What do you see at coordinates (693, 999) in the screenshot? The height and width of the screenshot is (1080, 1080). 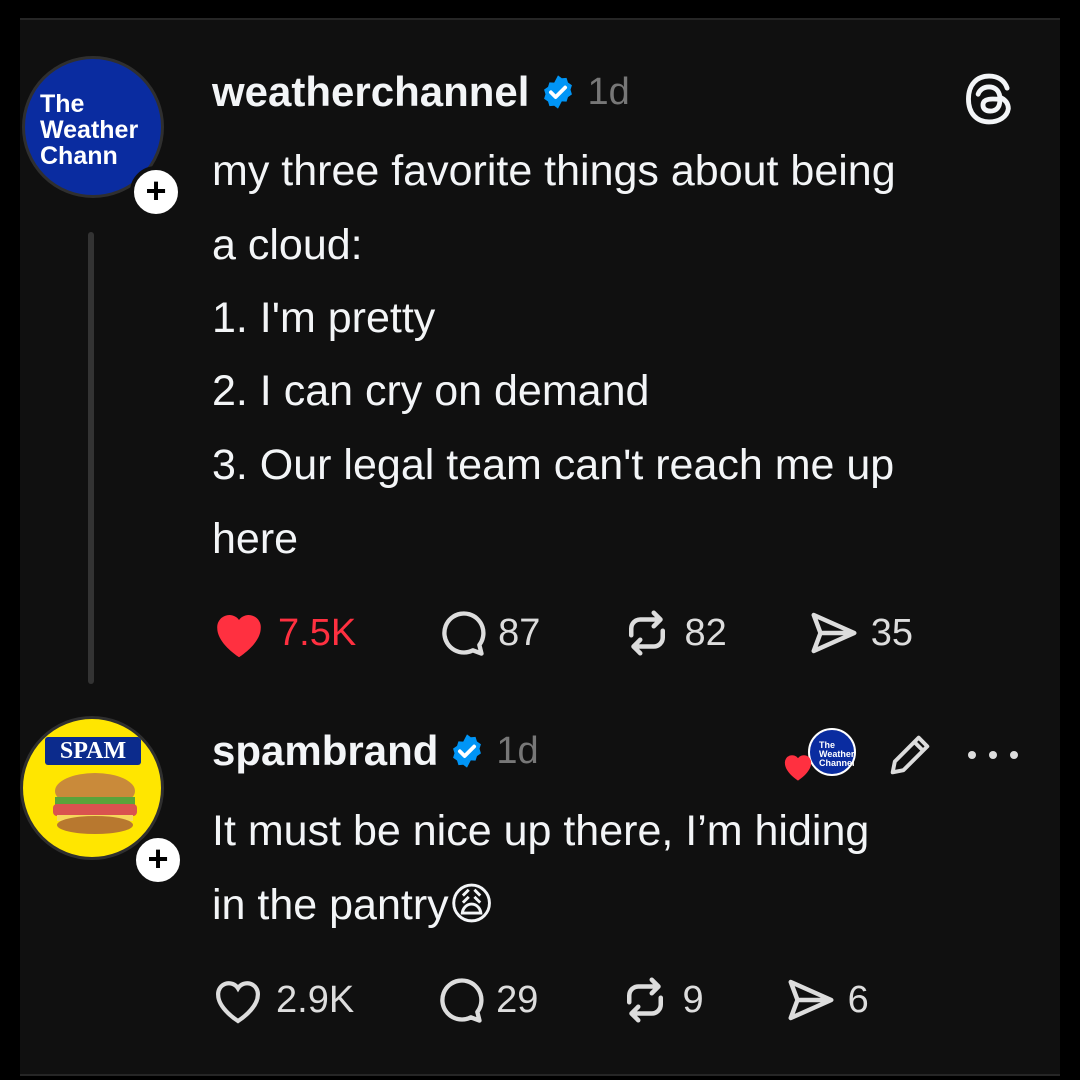 I see `repost-count: 9` at bounding box center [693, 999].